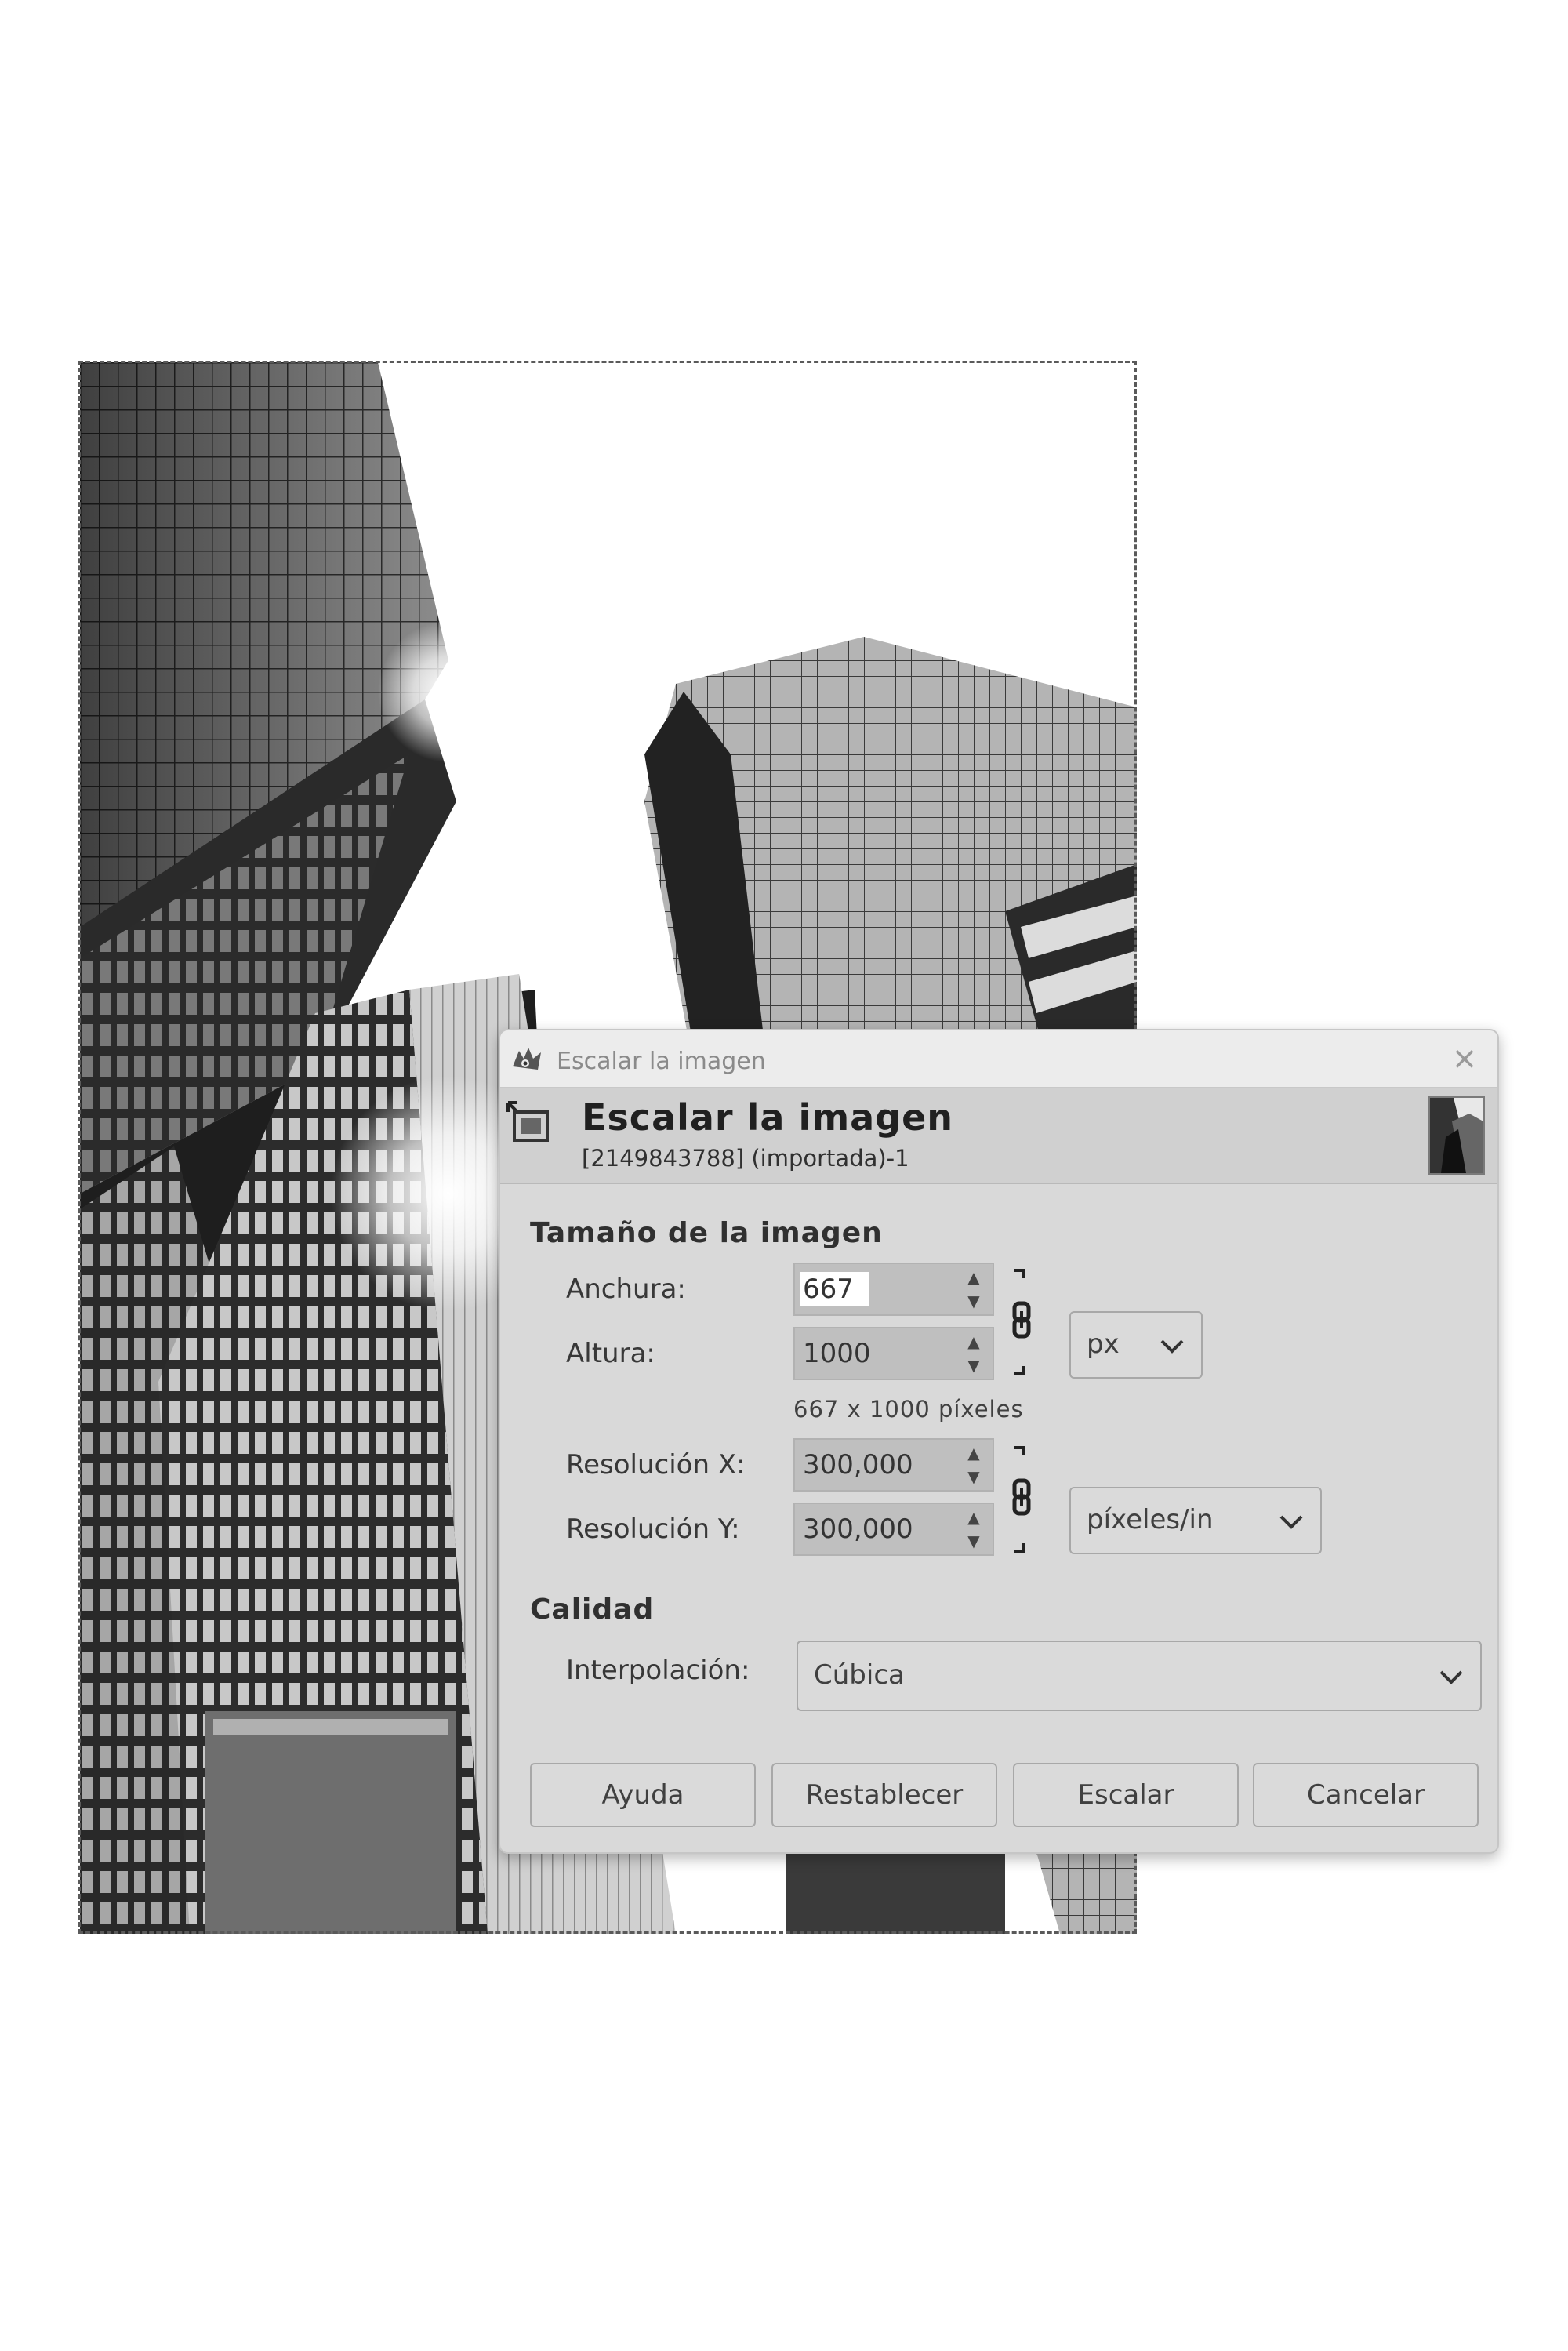  Describe the element at coordinates (643, 1795) in the screenshot. I see `help-button: Ayuda` at that location.